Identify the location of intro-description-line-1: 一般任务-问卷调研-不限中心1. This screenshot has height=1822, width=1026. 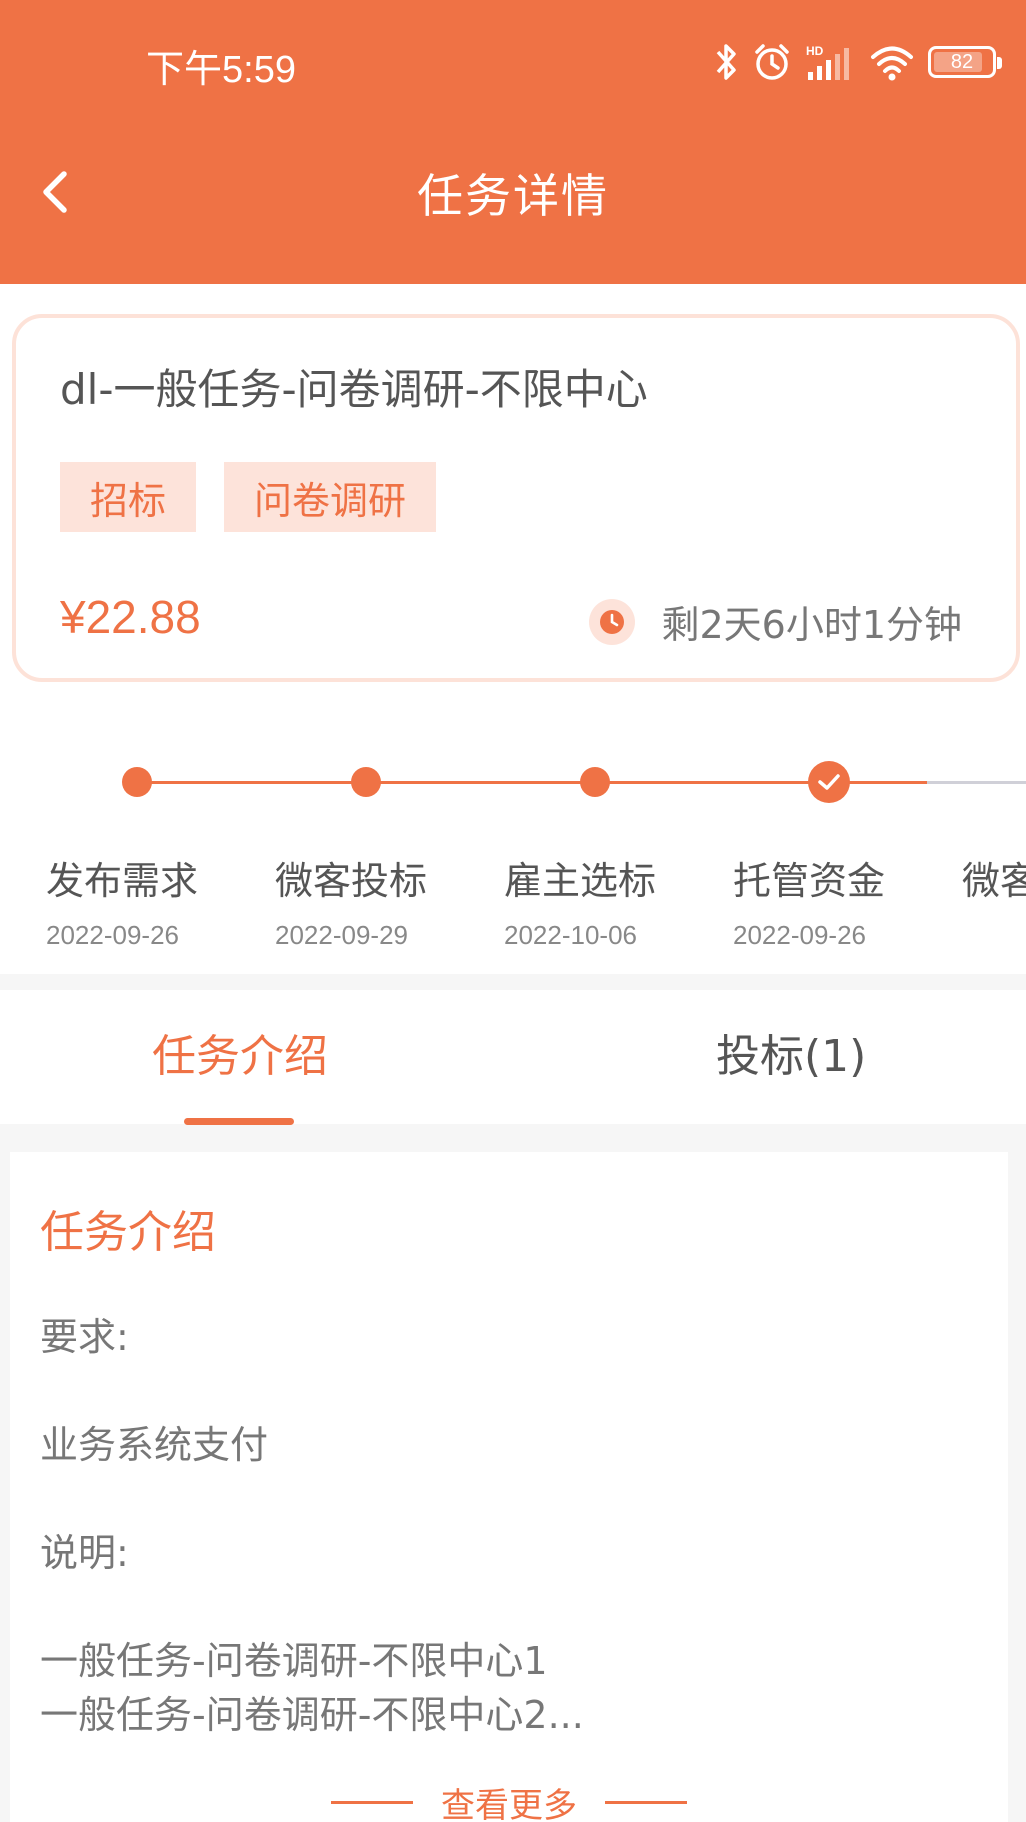
(294, 1661).